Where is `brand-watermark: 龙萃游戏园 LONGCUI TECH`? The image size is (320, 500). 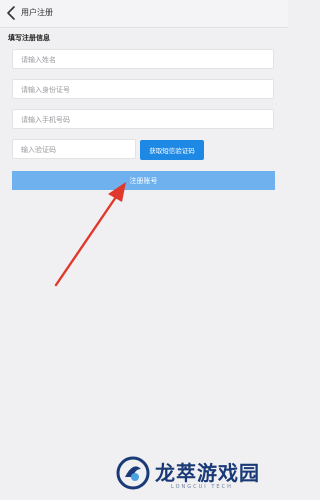
brand-watermark: 龙萃游戏园 LONGCUI TECH is located at coordinates (200, 476).